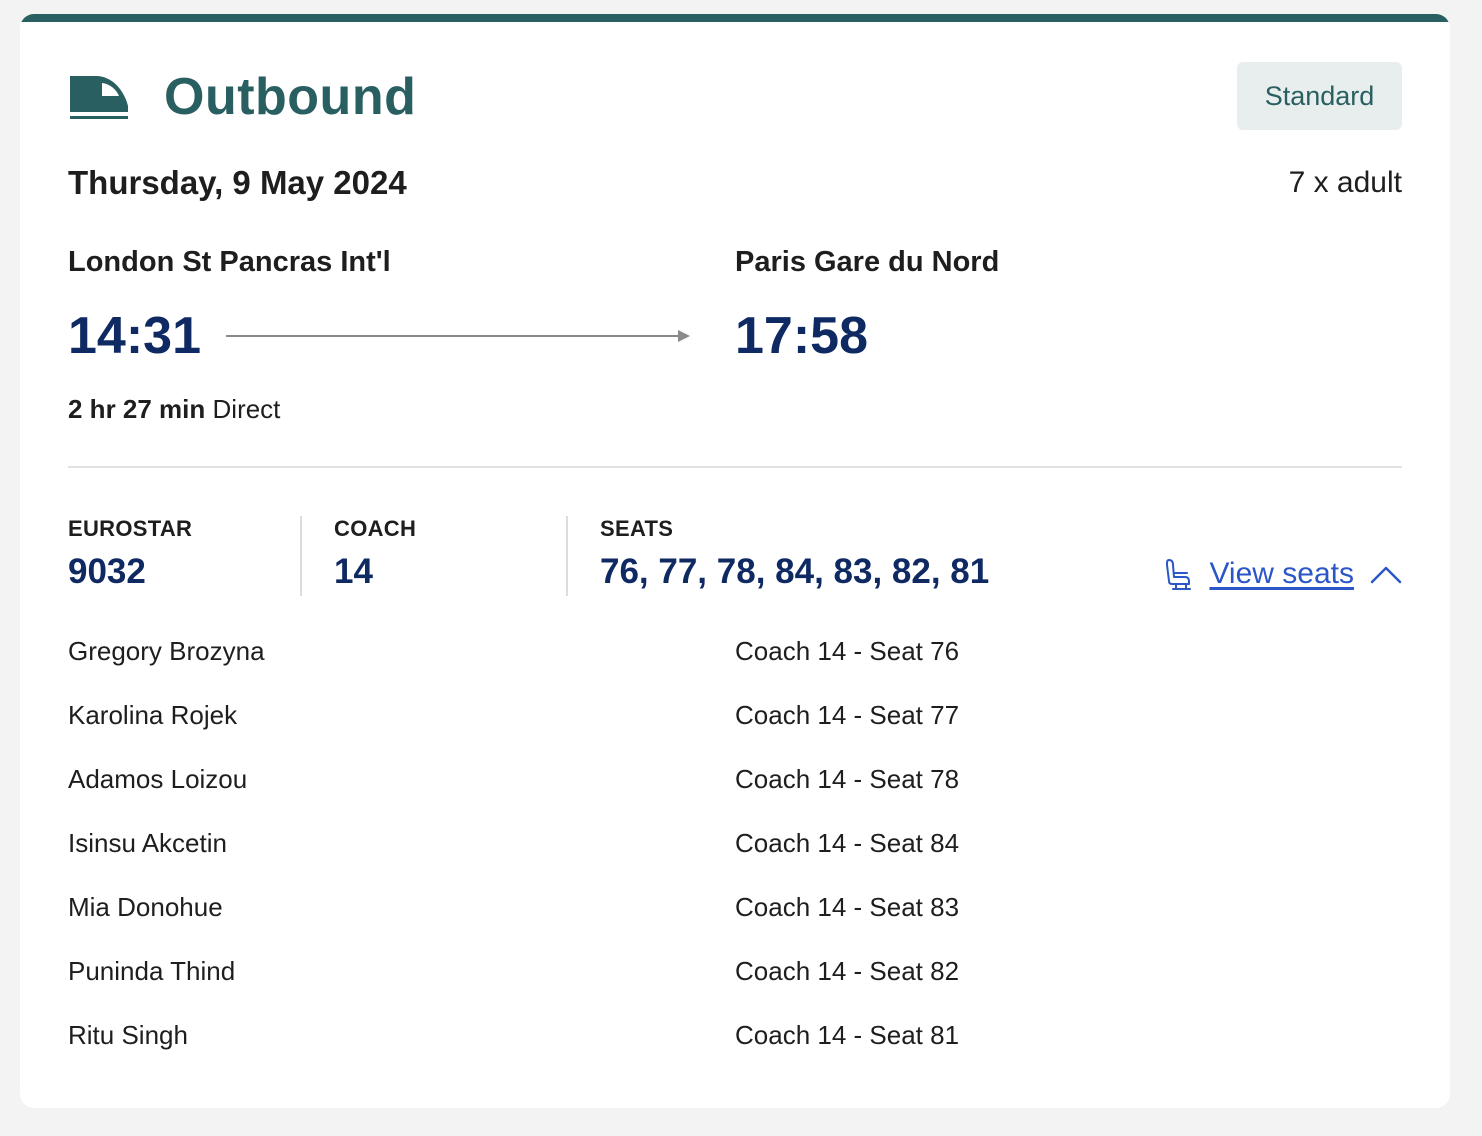 The height and width of the screenshot is (1136, 1482). What do you see at coordinates (145, 907) in the screenshot?
I see `passenger-name: Mia Donohue` at bounding box center [145, 907].